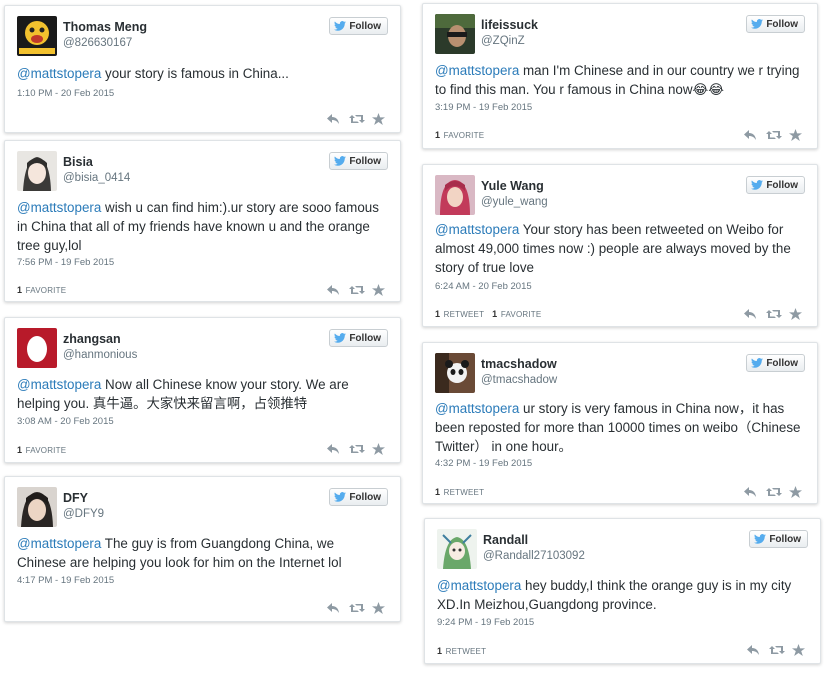 The width and height of the screenshot is (830, 677). I want to click on user-name: DFY, so click(75, 498).